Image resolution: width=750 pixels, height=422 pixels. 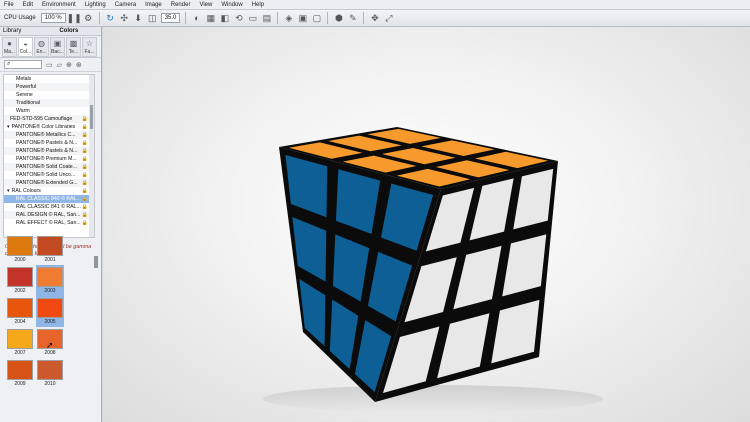 I want to click on down-arrow-icon: ⬇, so click(x=138, y=18).